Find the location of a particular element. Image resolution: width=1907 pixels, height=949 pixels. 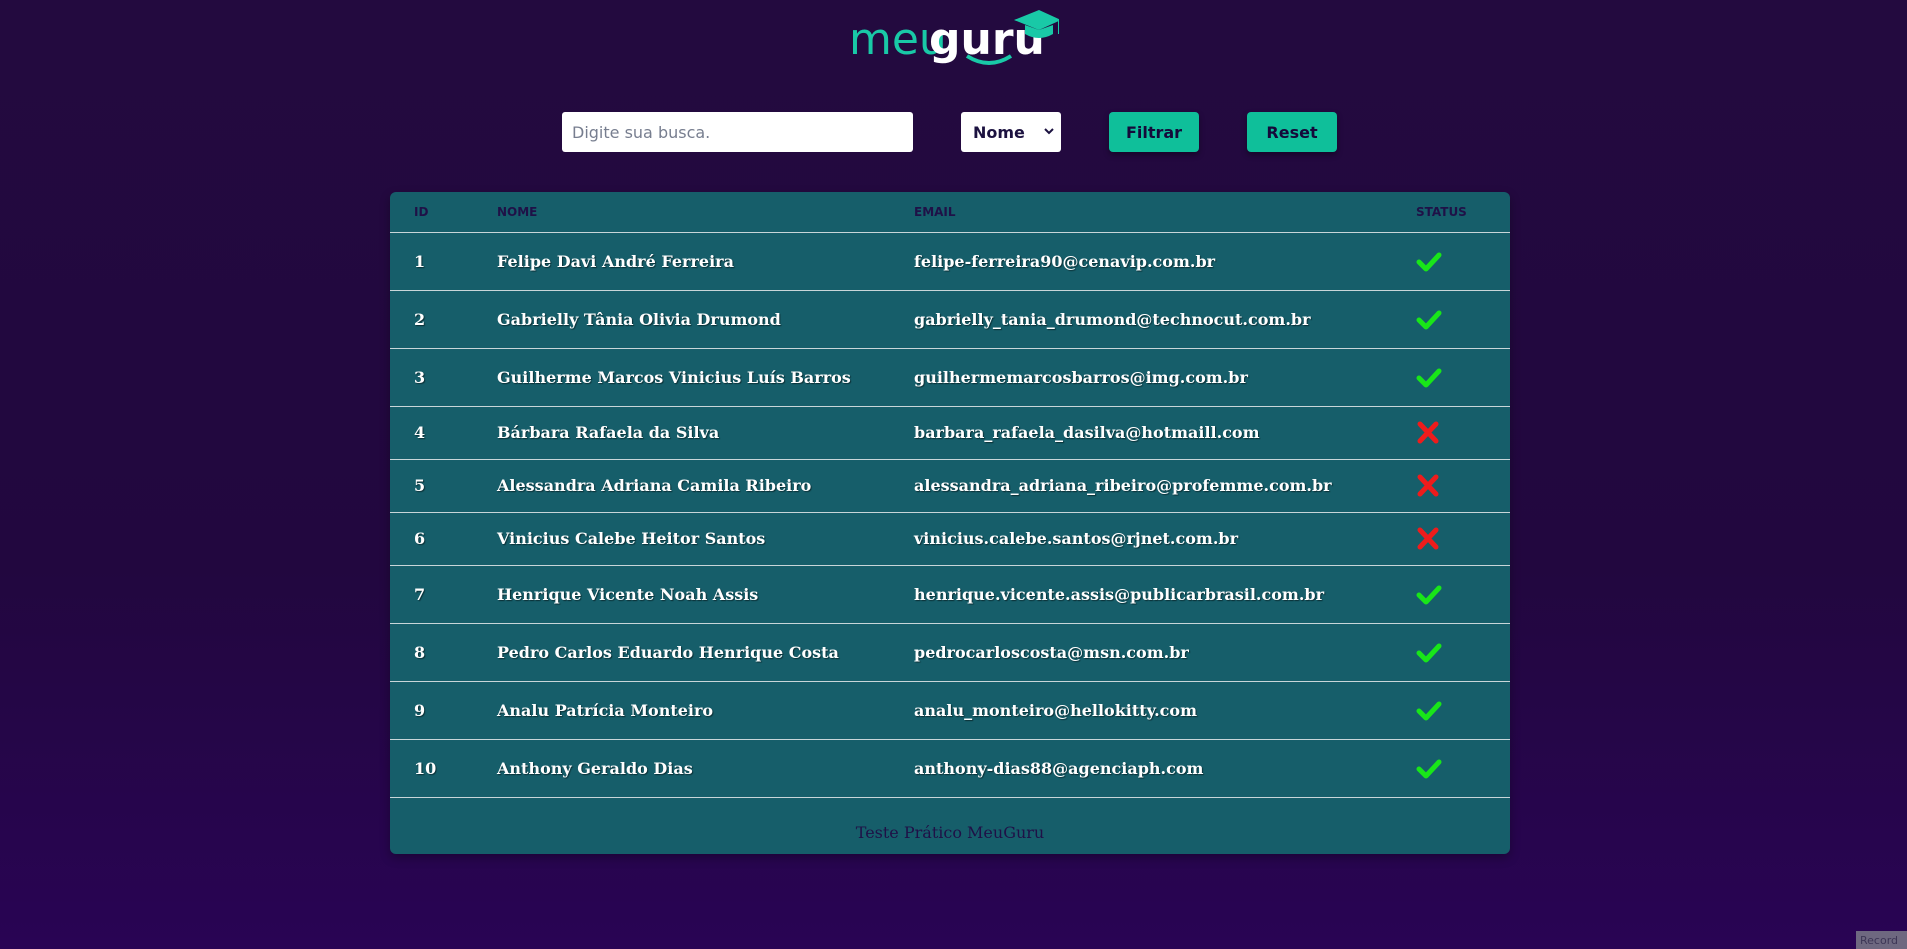

cell-id: 4 is located at coordinates (420, 432).